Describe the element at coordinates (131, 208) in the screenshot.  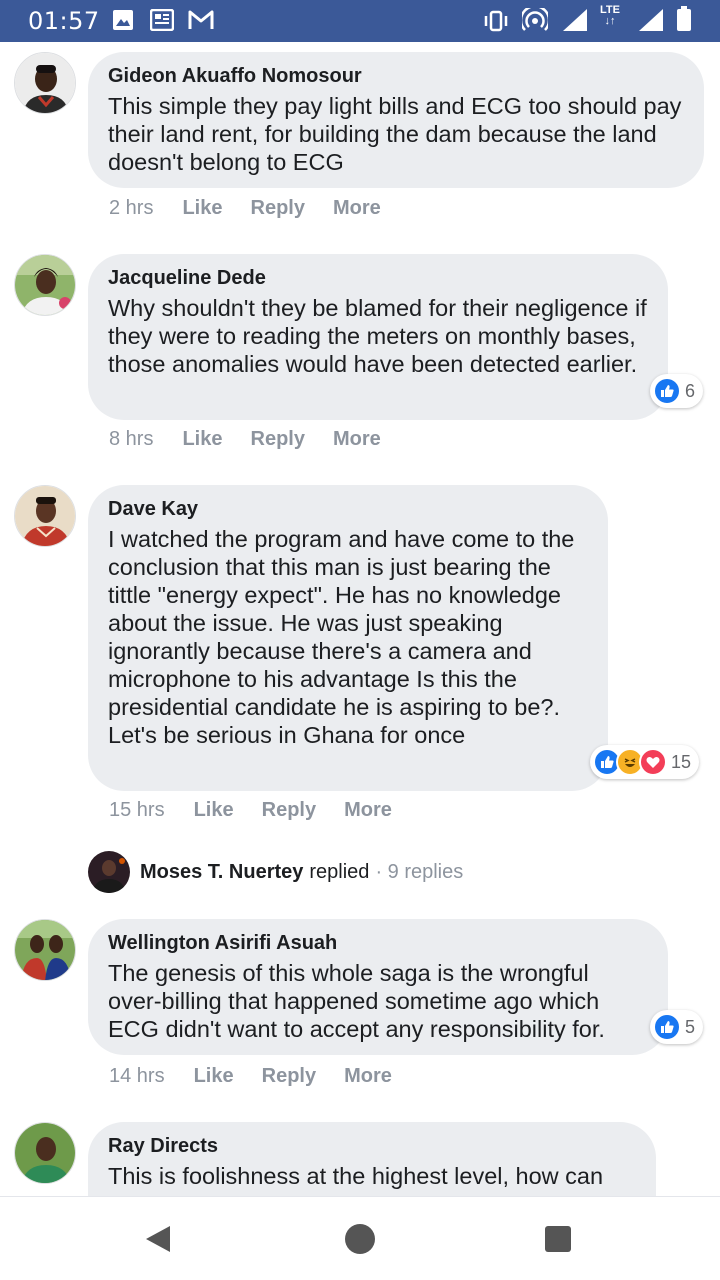
I see `comment-time: 2 hrs` at that location.